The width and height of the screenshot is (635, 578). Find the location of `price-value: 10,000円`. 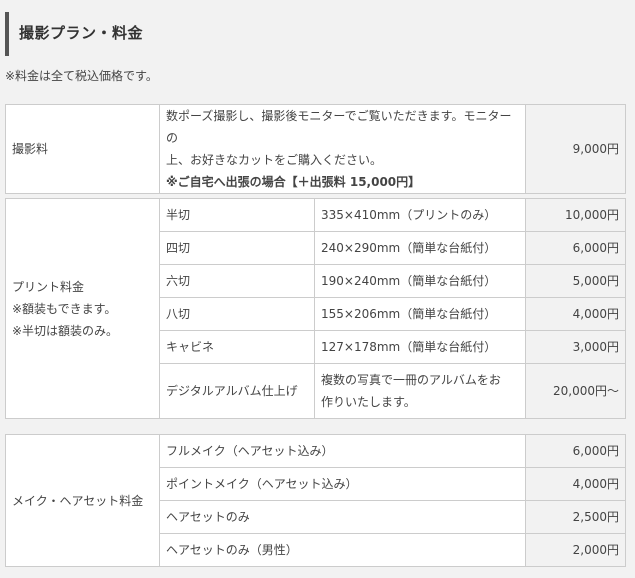

price-value: 10,000円 is located at coordinates (575, 215).